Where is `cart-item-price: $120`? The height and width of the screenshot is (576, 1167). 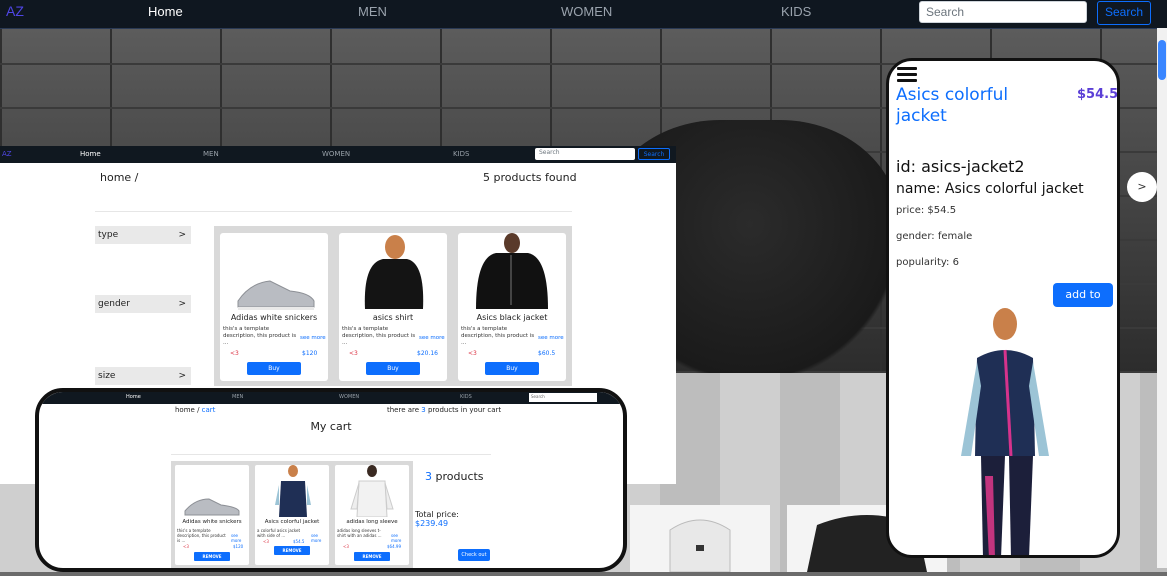
cart-item-price: $120 is located at coordinates (238, 546).